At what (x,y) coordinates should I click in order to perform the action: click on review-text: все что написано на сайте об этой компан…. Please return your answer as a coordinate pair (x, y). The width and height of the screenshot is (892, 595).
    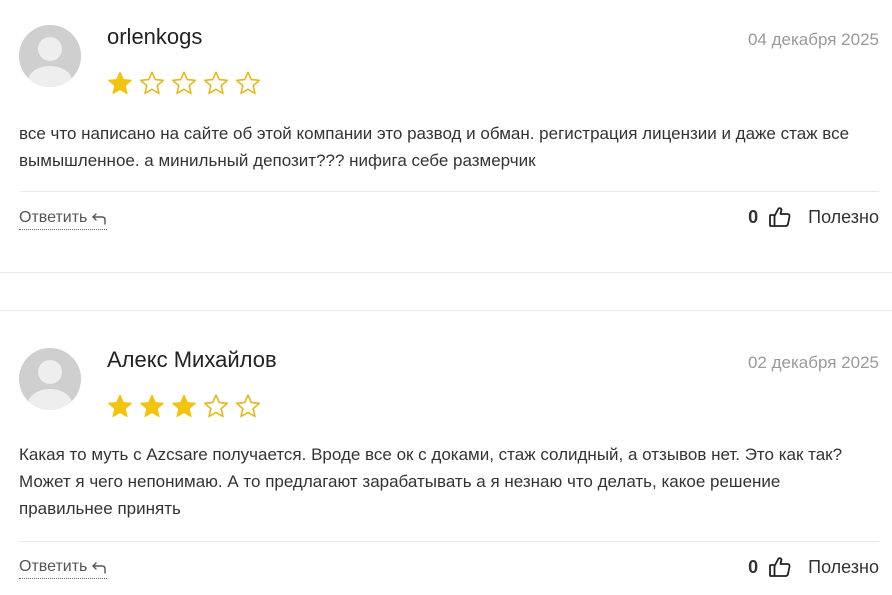
    Looking at the image, I should click on (434, 147).